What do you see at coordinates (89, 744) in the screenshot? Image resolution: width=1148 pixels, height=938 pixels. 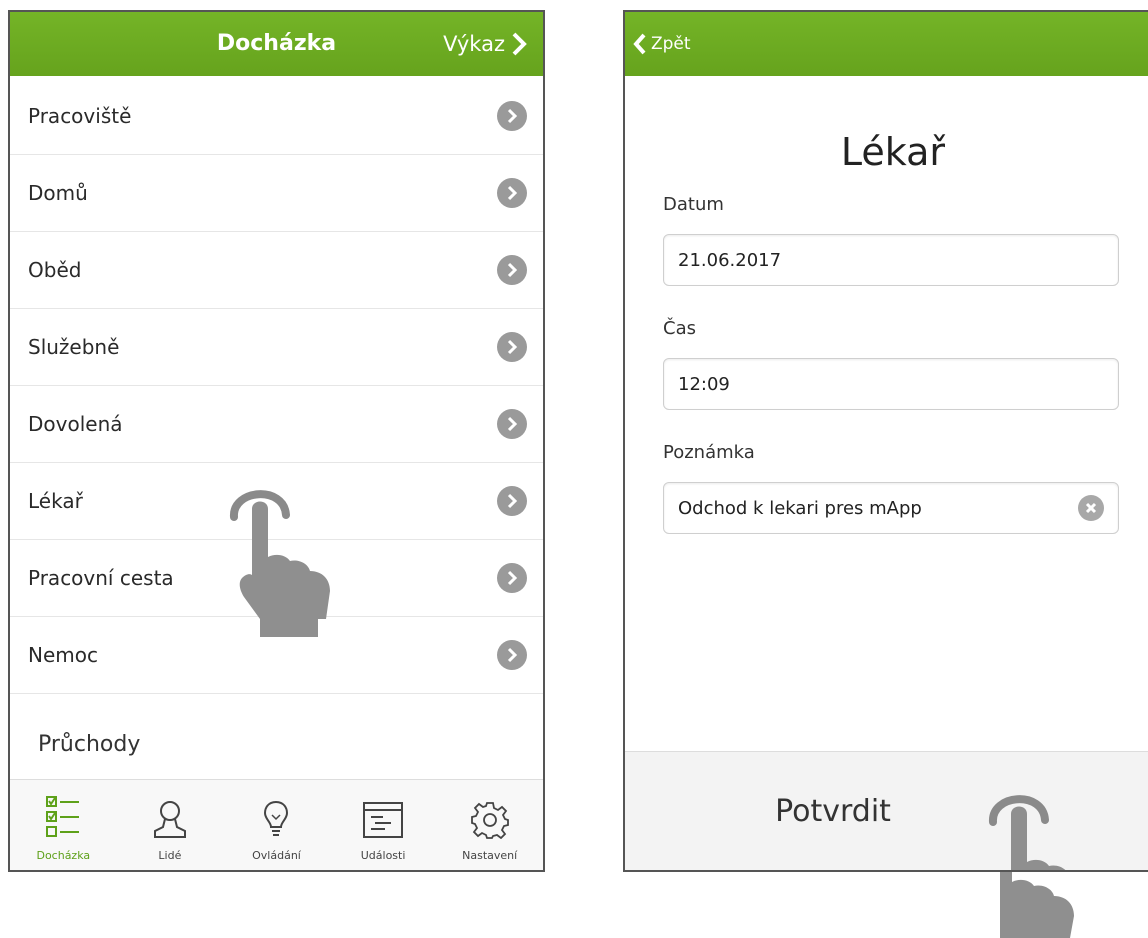 I see `section-heading-passages: Průchody` at bounding box center [89, 744].